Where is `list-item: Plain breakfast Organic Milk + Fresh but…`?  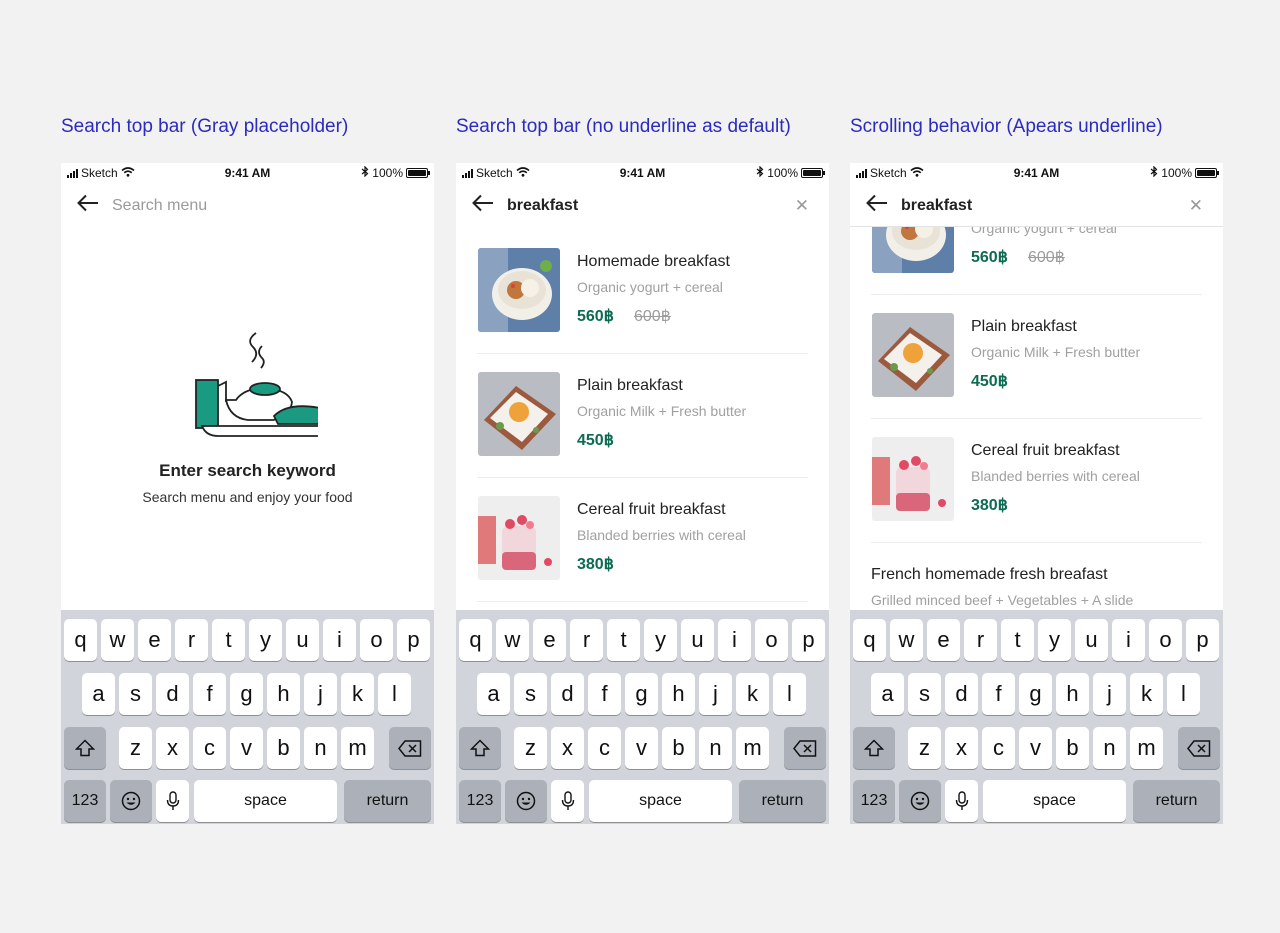
list-item: Plain breakfast Organic Milk + Fresh but… is located at coordinates (642, 416).